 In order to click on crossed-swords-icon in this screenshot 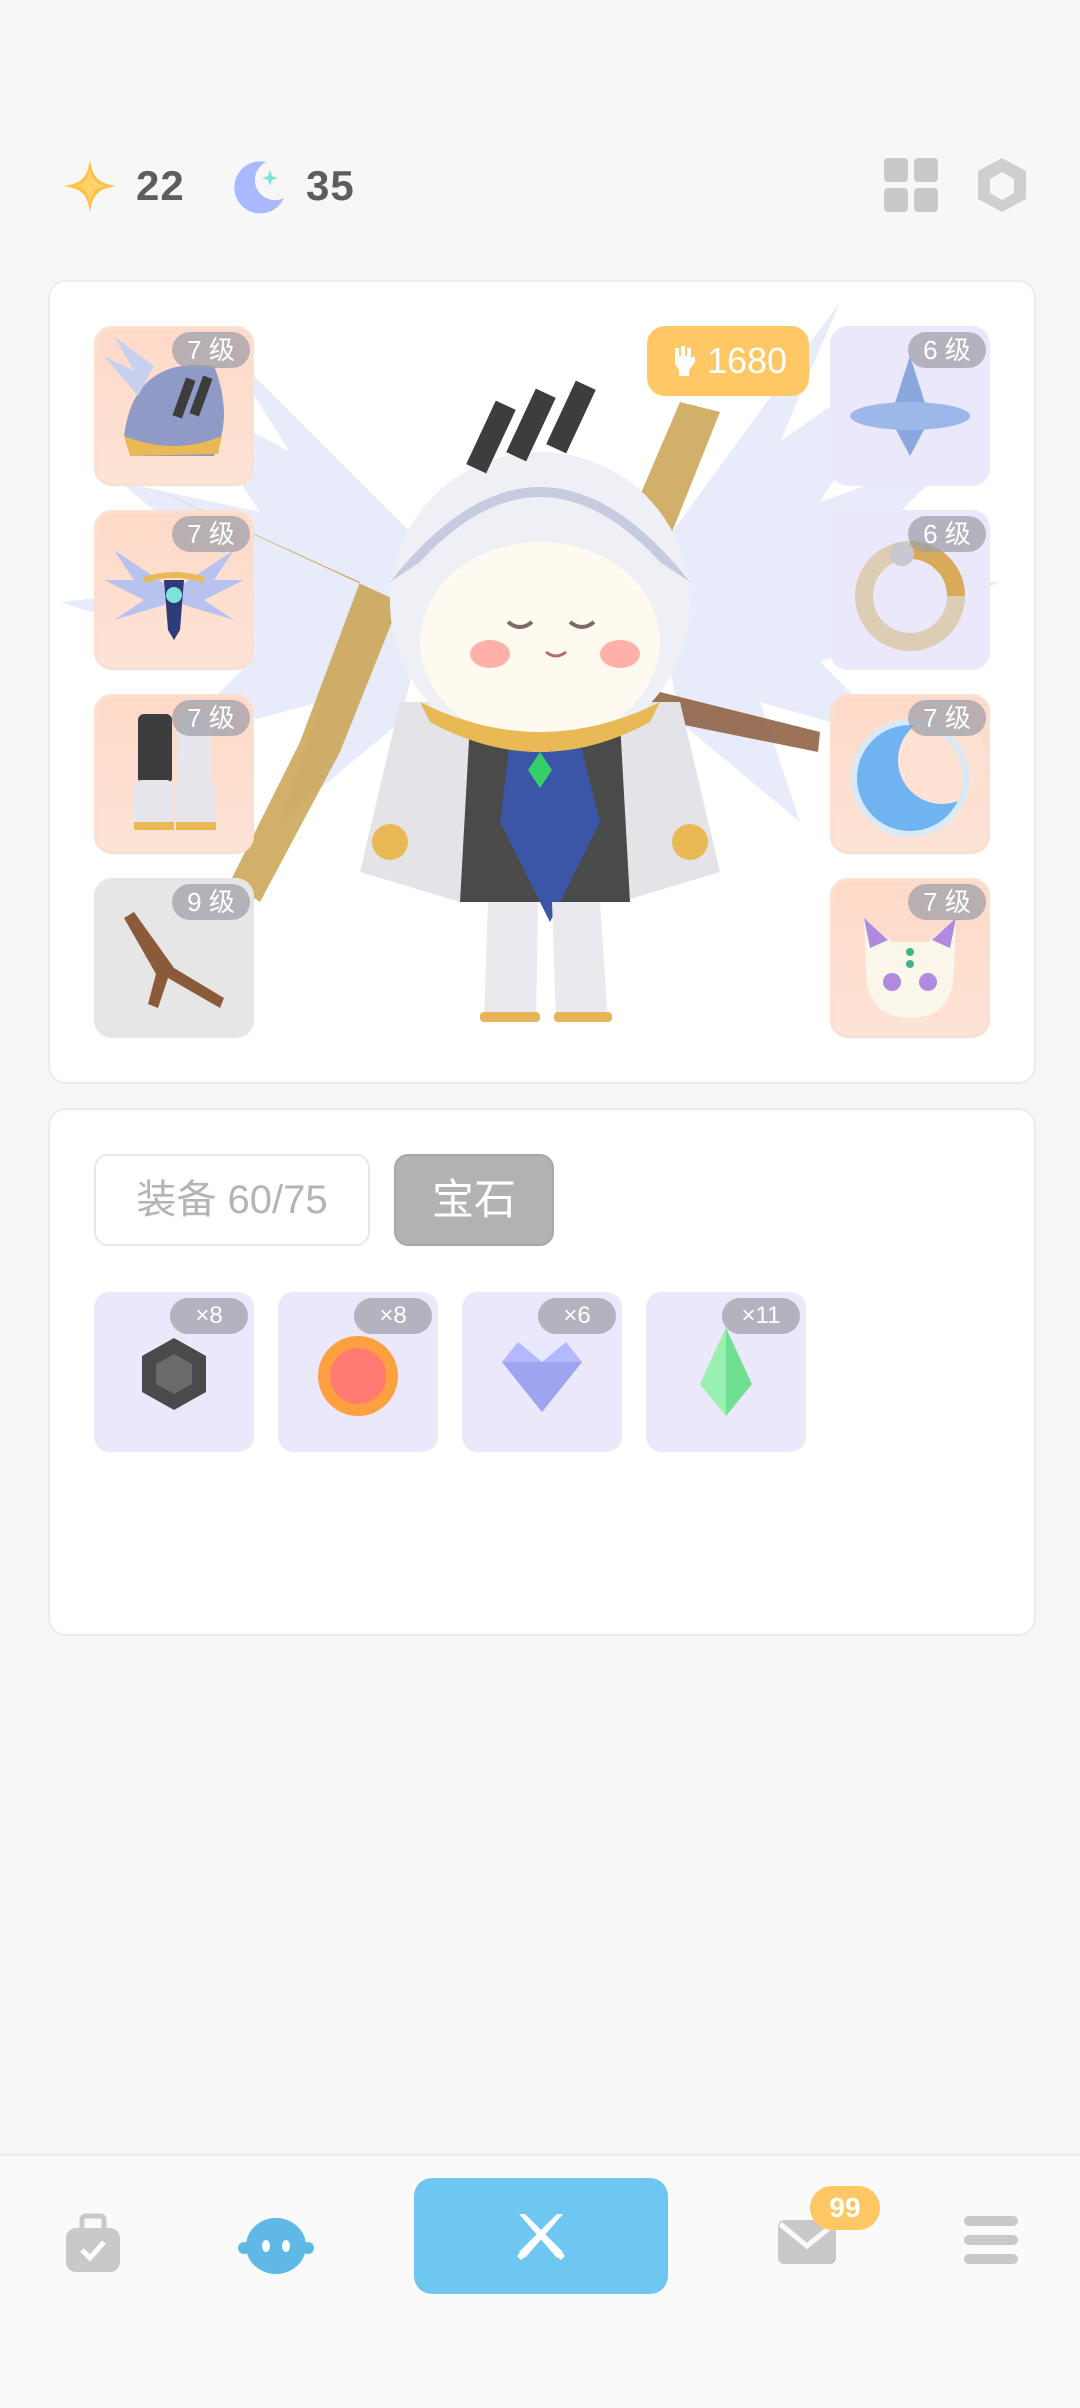, I will do `click(541, 2237)`.